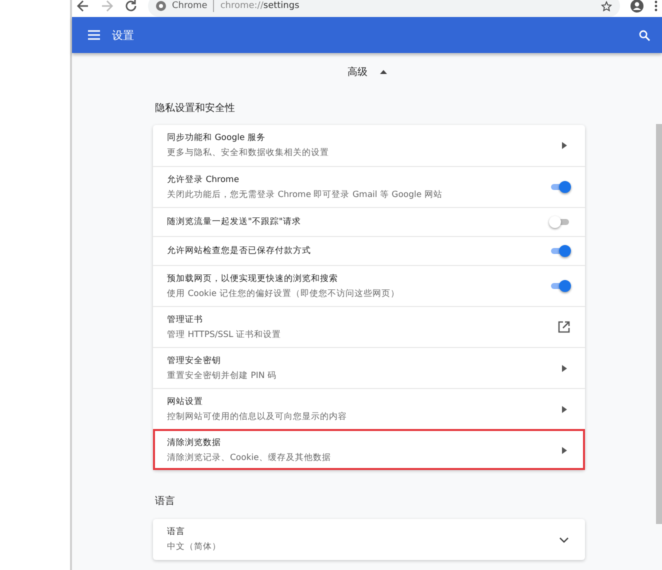 Image resolution: width=662 pixels, height=570 pixels. What do you see at coordinates (369, 186) in the screenshot?
I see `settings-row: 允许登录 Chrome 关闭此功能后，您无需登录 Chrome 即可登录 Gmail 等 Google 网站` at bounding box center [369, 186].